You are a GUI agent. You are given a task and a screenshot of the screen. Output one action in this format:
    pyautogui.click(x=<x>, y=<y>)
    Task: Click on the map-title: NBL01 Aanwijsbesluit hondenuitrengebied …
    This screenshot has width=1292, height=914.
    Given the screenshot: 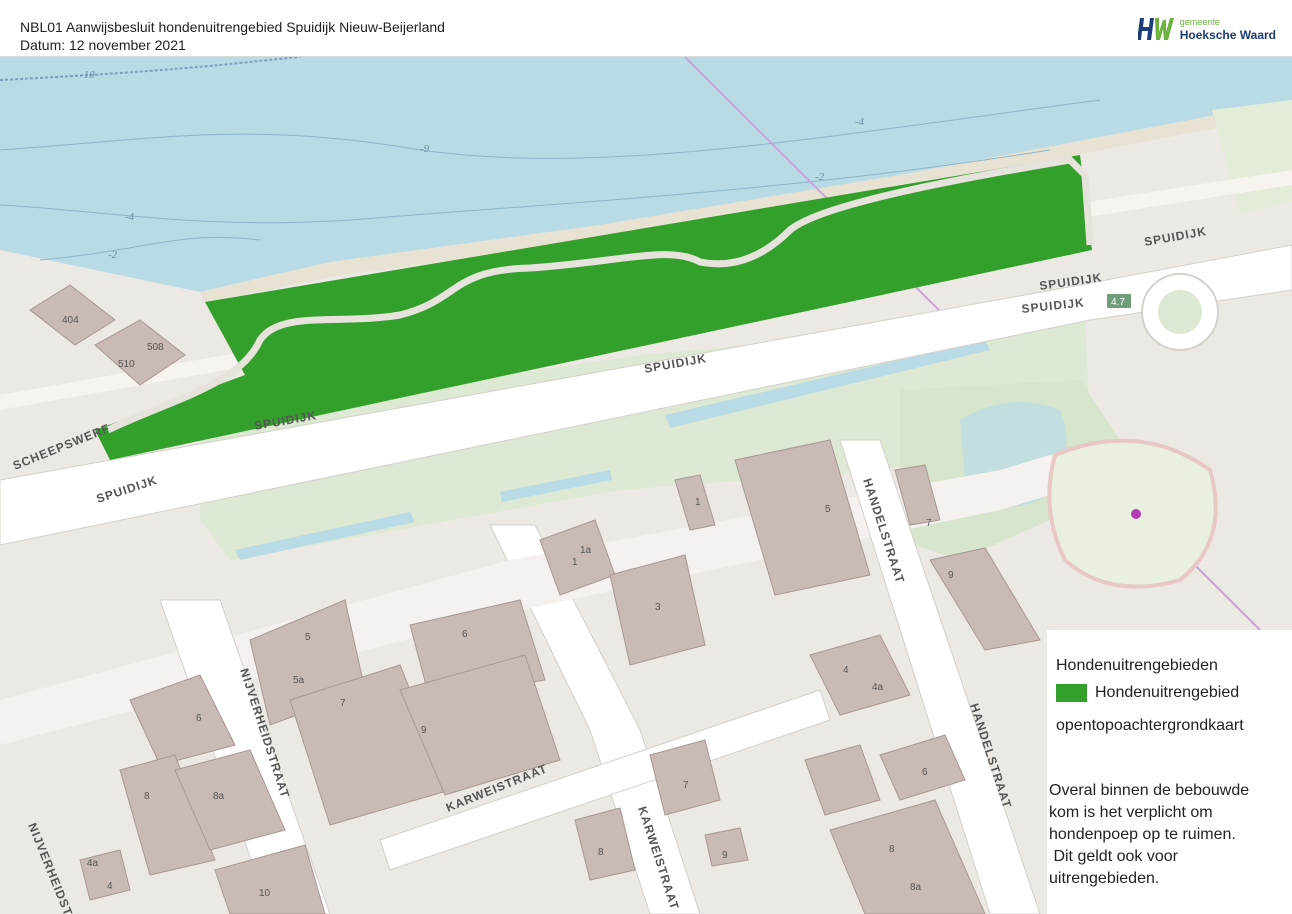 What is the action you would take?
    pyautogui.click(x=232, y=27)
    